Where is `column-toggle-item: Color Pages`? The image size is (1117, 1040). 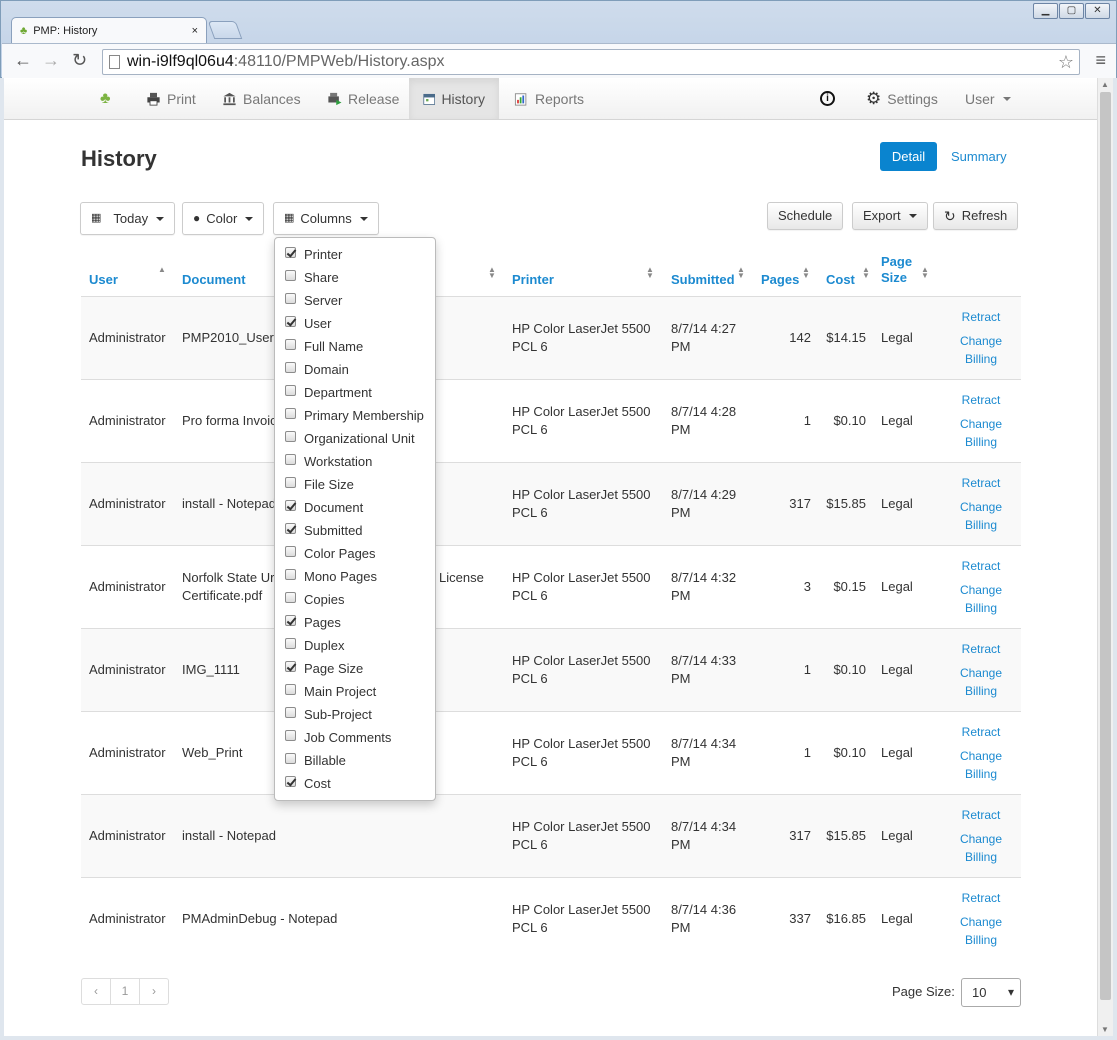 column-toggle-item: Color Pages is located at coordinates (330, 553).